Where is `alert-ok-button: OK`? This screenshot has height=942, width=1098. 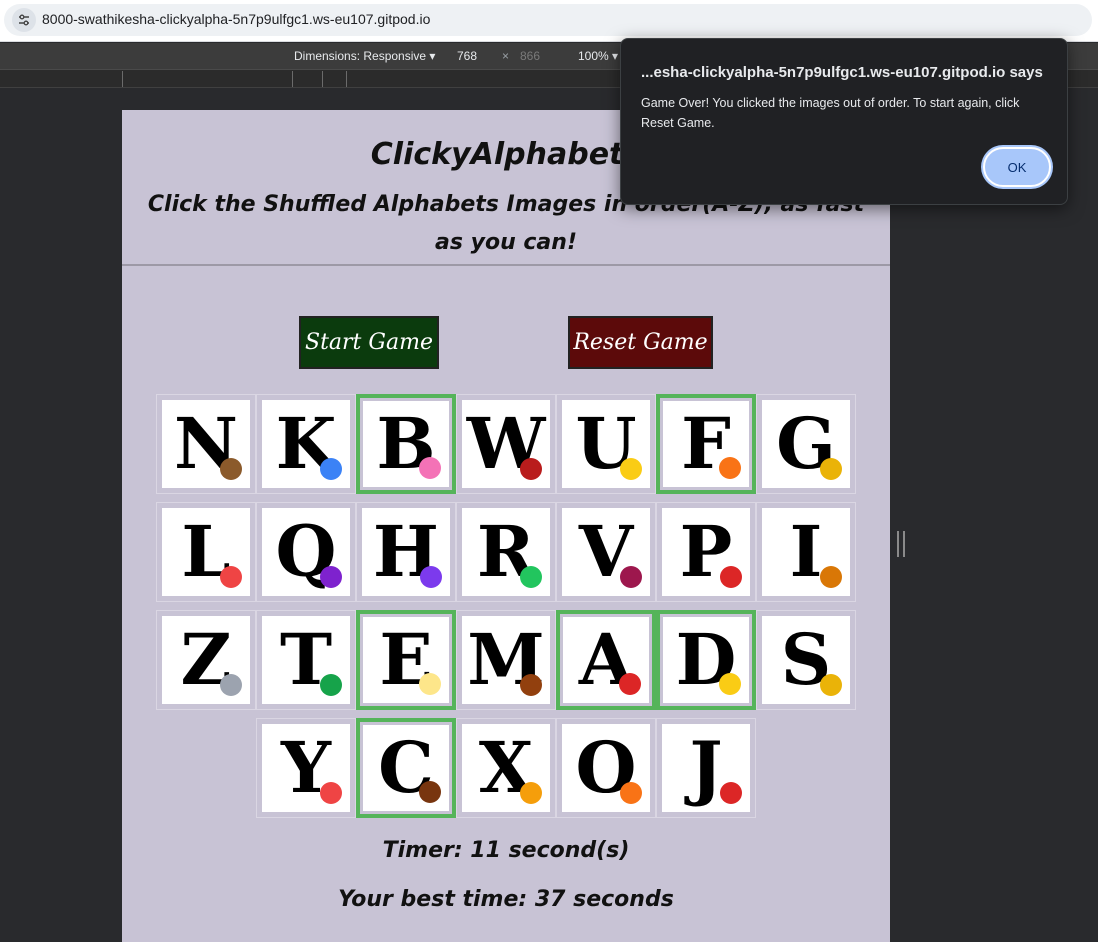
alert-ok-button: OK is located at coordinates (1017, 167).